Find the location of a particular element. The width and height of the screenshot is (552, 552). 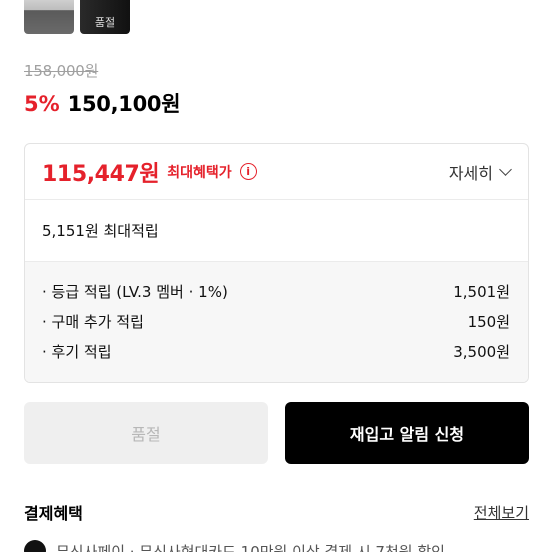

accumulate-row-label: · 후기 적립 is located at coordinates (77, 351).